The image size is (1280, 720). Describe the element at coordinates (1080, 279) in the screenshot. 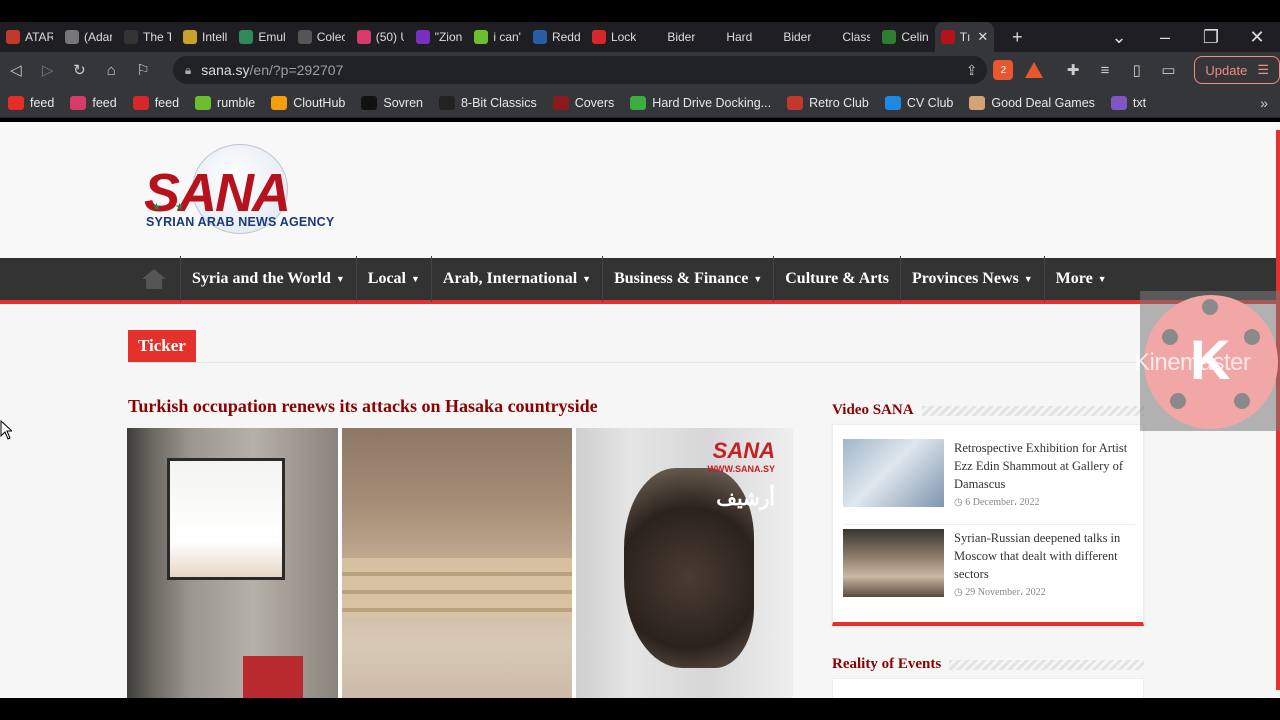

I see `nav-item: More ▼` at that location.